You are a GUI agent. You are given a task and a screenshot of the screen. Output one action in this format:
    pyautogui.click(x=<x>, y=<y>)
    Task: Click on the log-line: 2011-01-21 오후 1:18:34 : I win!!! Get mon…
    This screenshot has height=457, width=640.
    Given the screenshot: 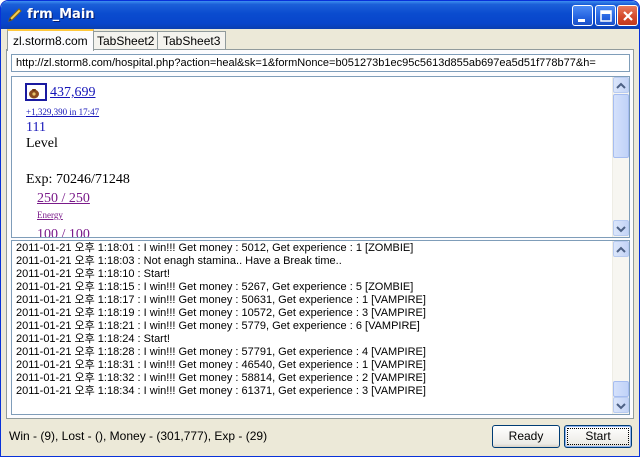 What is the action you would take?
    pyautogui.click(x=221, y=391)
    